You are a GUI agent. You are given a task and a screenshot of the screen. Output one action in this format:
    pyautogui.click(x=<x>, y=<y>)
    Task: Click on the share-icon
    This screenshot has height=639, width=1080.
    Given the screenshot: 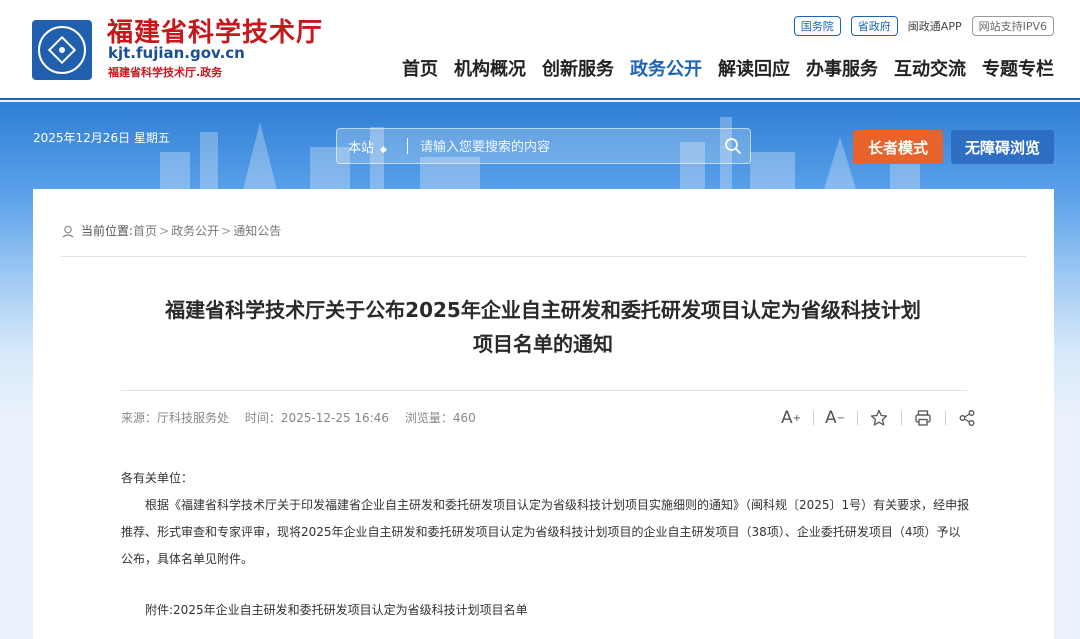 What is the action you would take?
    pyautogui.click(x=967, y=418)
    